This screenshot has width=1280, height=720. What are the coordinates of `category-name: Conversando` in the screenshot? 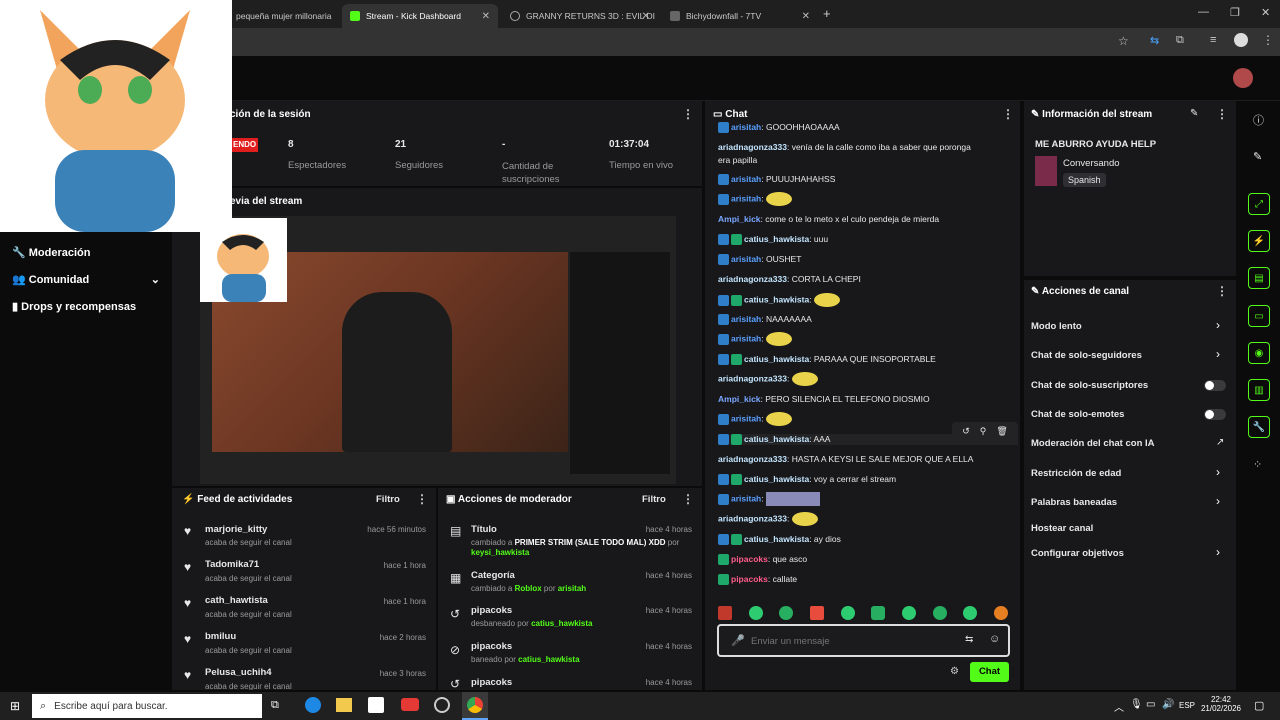 It's located at (1091, 163).